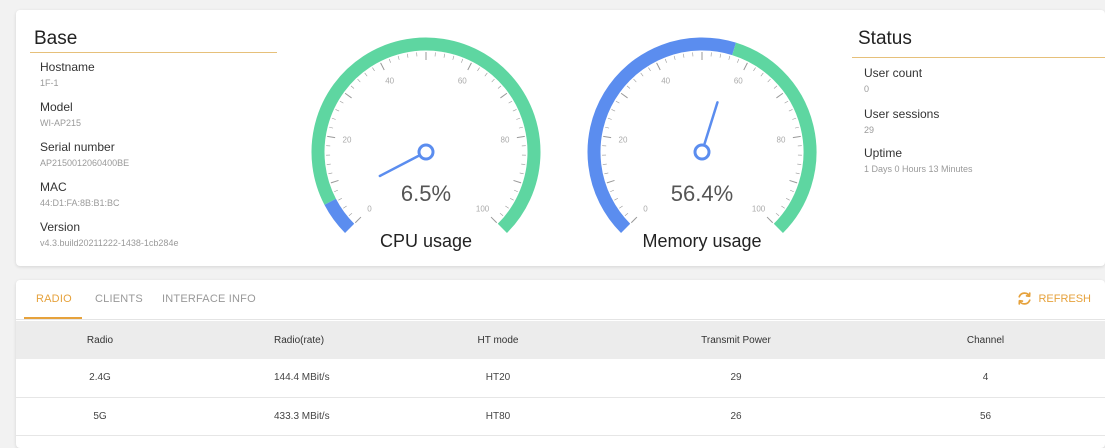 This screenshot has width=1105, height=448. Describe the element at coordinates (901, 122) in the screenshot. I see `user-sessions-field: User sessions 29` at that location.